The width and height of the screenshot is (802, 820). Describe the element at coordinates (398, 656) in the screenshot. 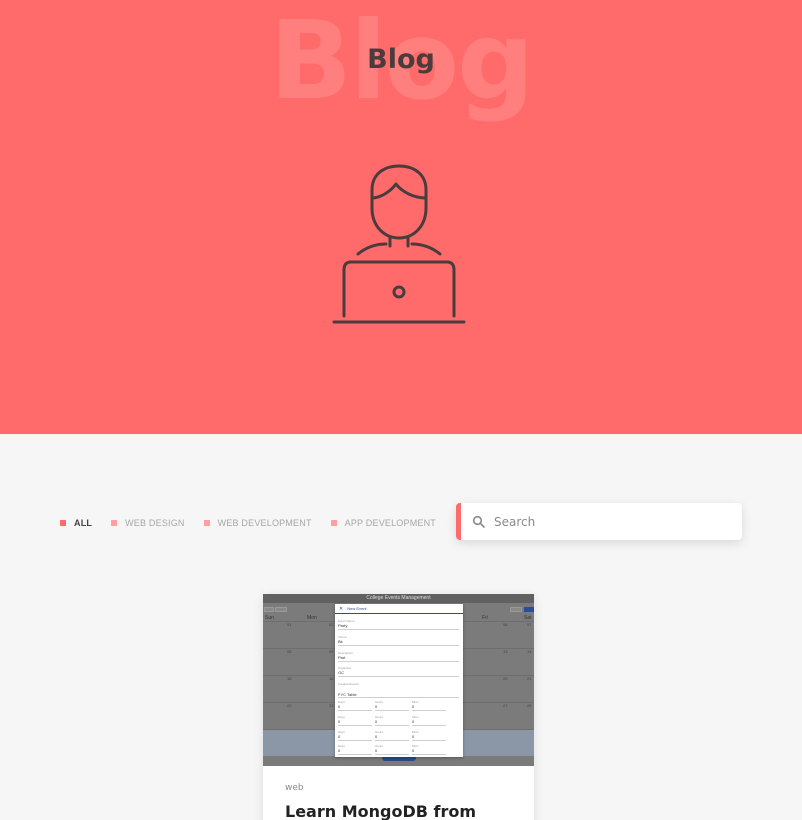

I see `modal-field: Description Part` at that location.